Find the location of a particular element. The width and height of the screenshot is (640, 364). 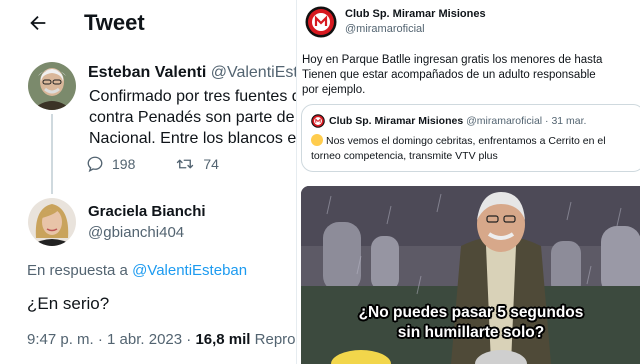

avatar-graciela is located at coordinates (52, 222).